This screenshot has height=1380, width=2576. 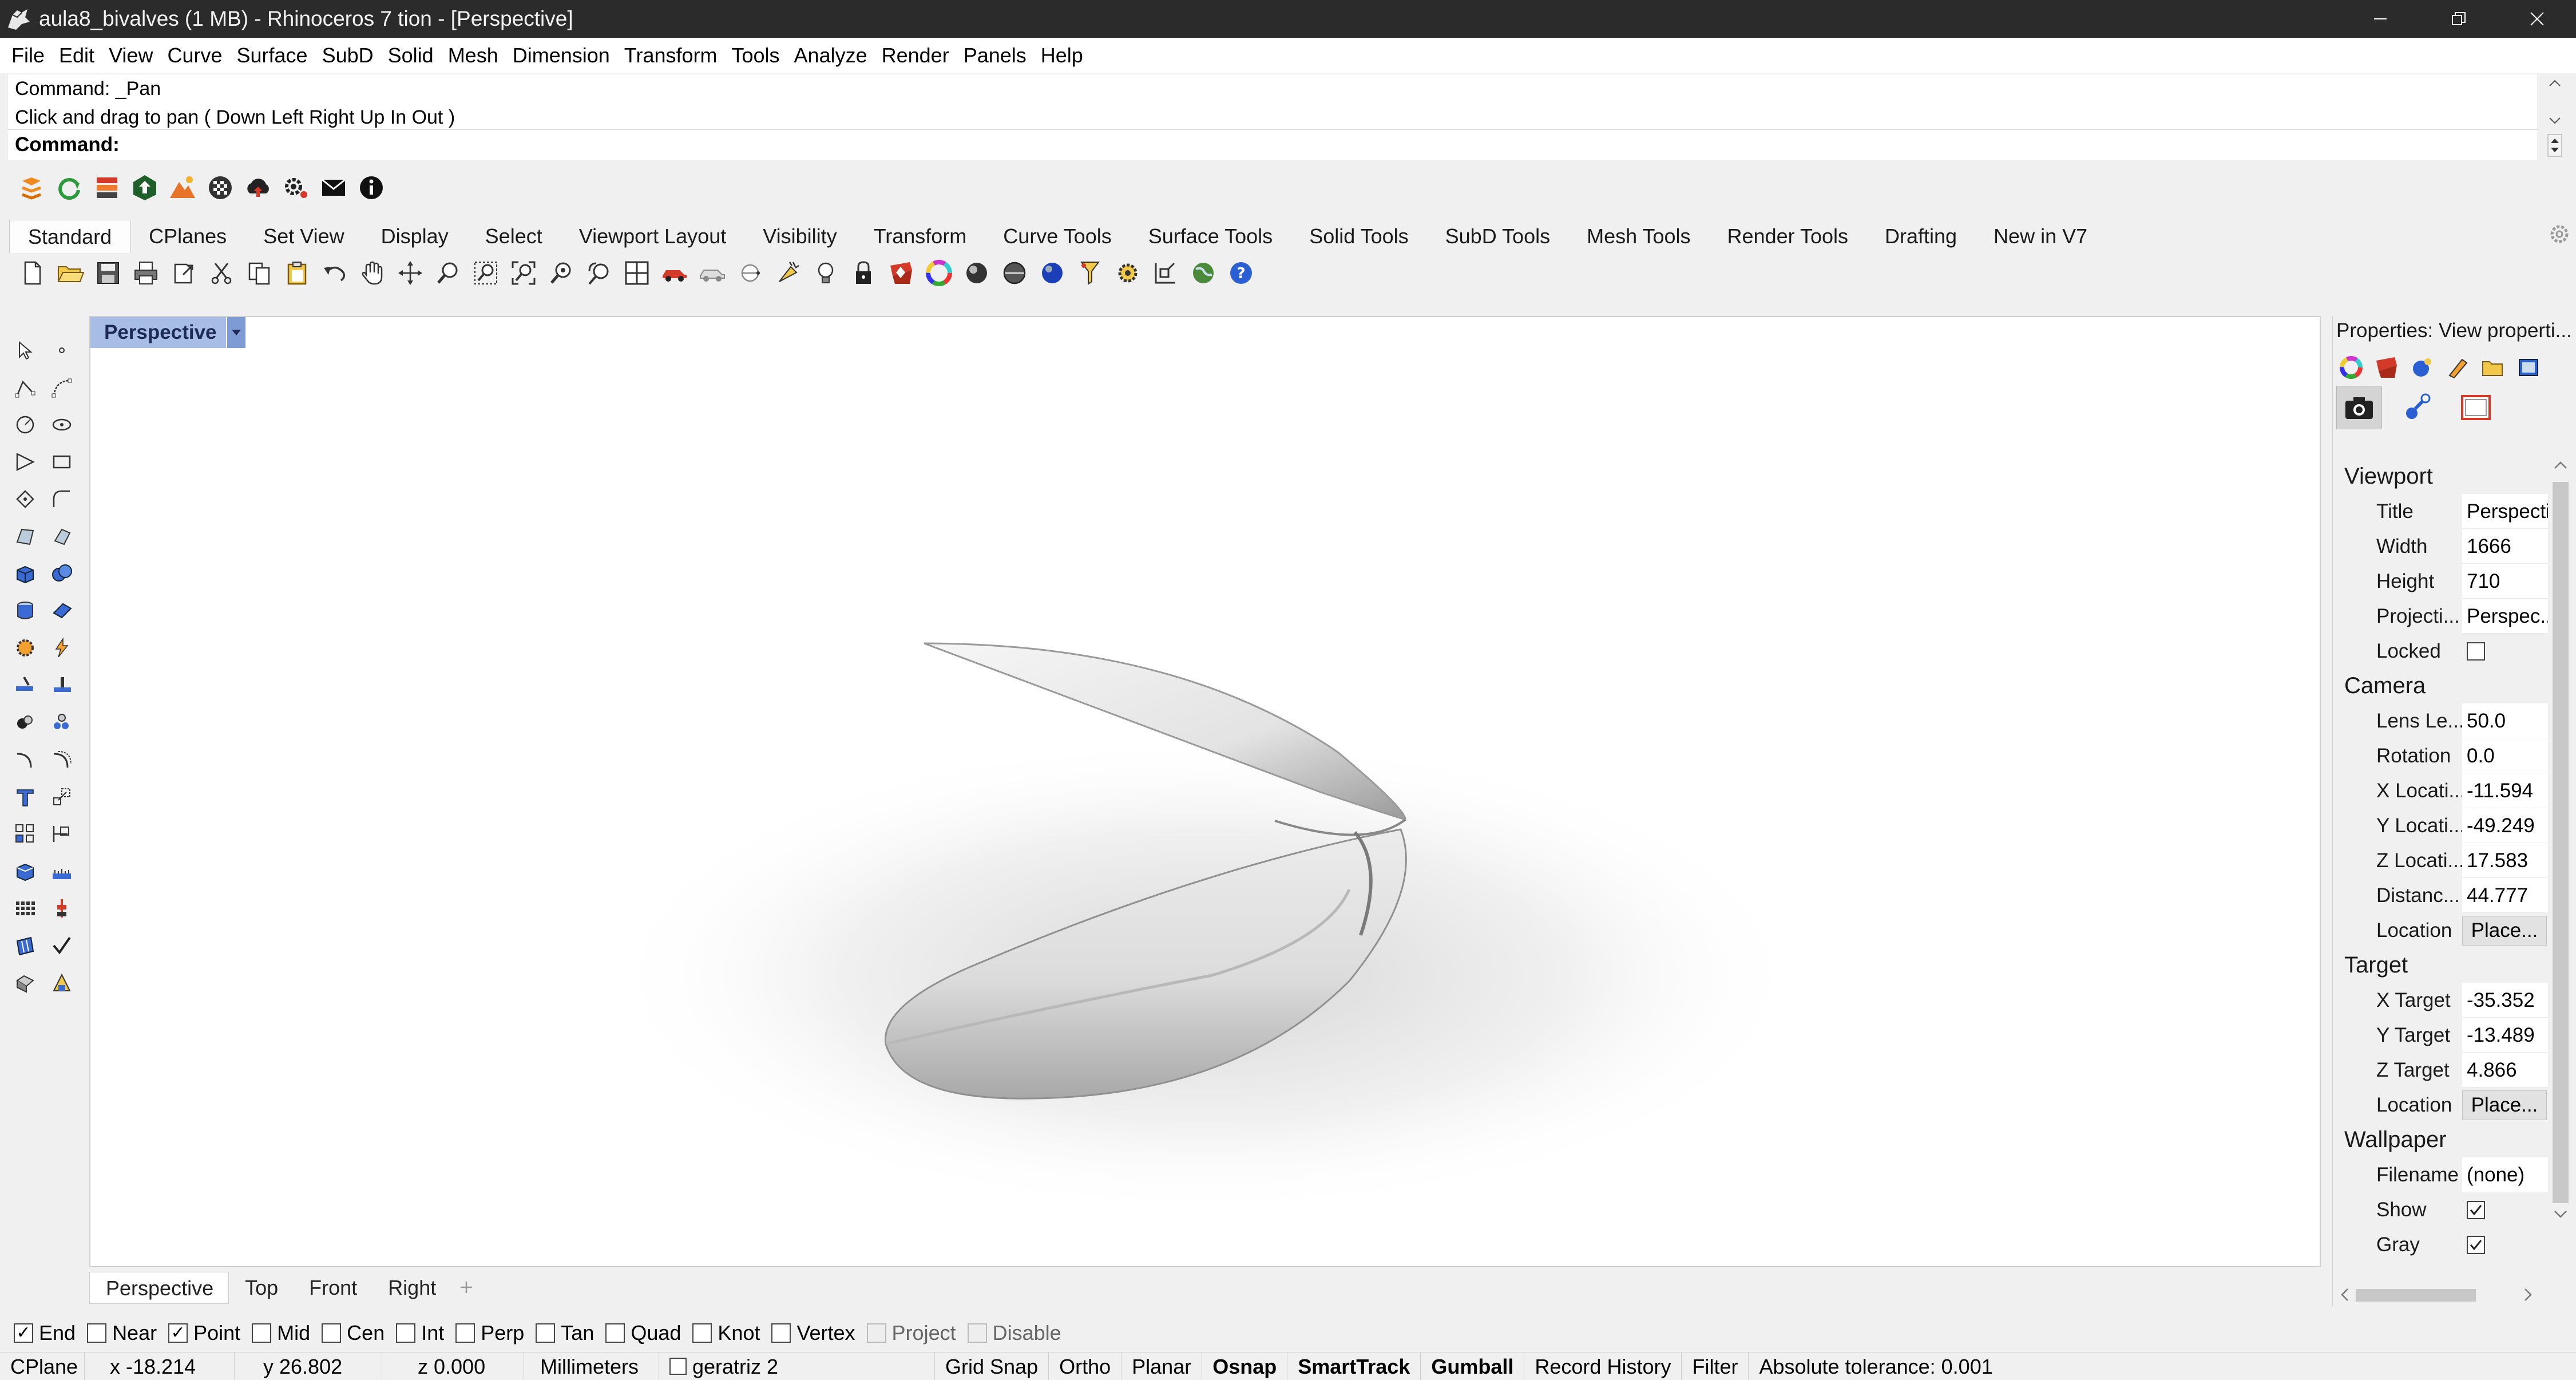 What do you see at coordinates (653, 236) in the screenshot?
I see `tab-viewport-layout: Viewport Layout` at bounding box center [653, 236].